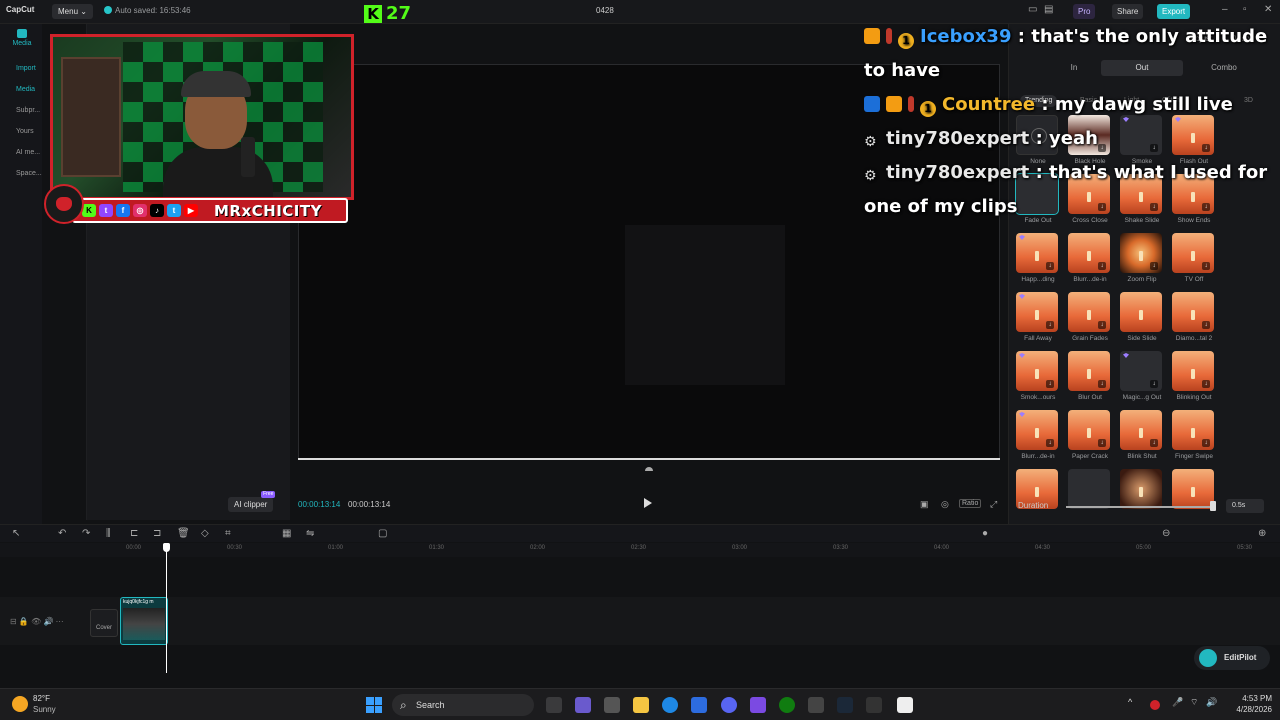 This screenshot has width=1280, height=720. I want to click on store-icon, so click(699, 705).